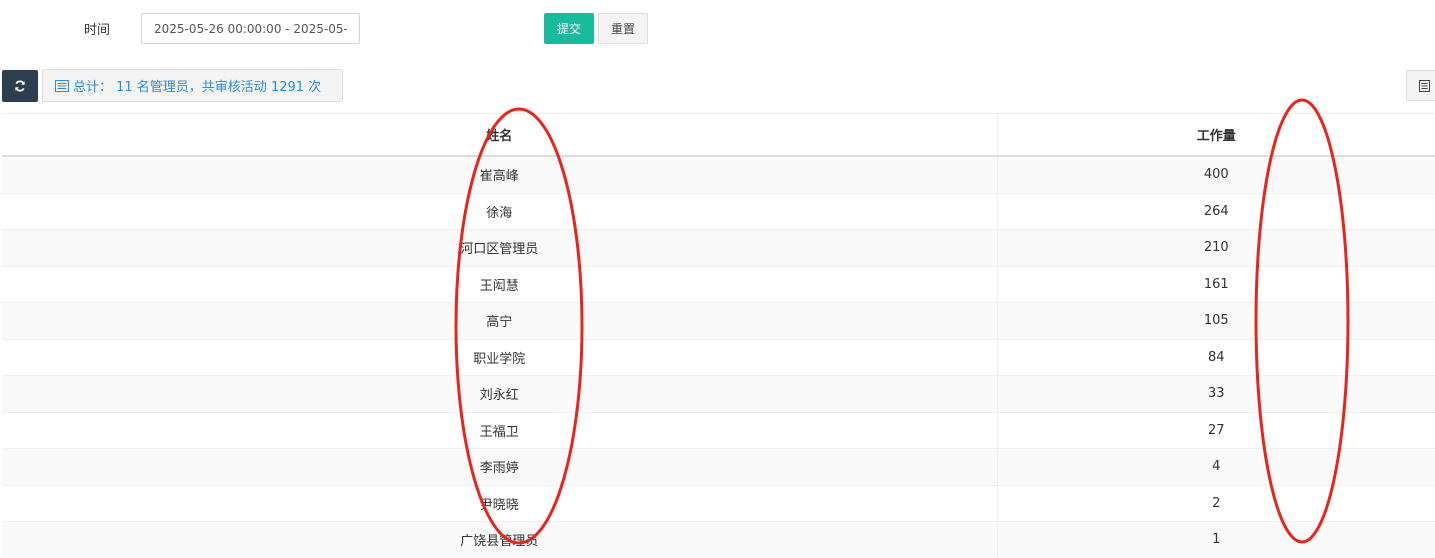 The height and width of the screenshot is (558, 1435). What do you see at coordinates (499, 357) in the screenshot?
I see `name-cell: 职业学院` at bounding box center [499, 357].